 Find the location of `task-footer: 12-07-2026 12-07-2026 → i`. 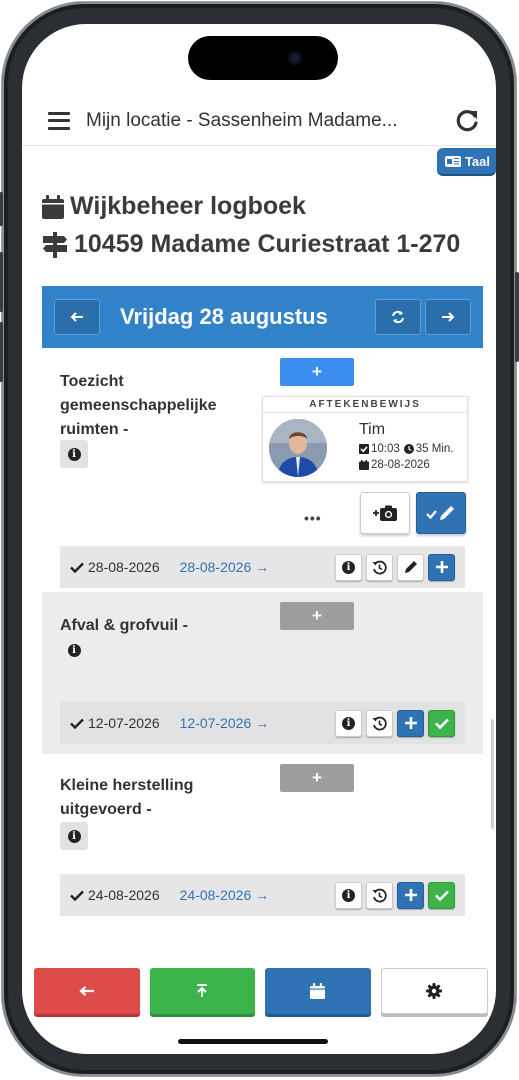

task-footer: 12-07-2026 12-07-2026 → i is located at coordinates (262, 723).